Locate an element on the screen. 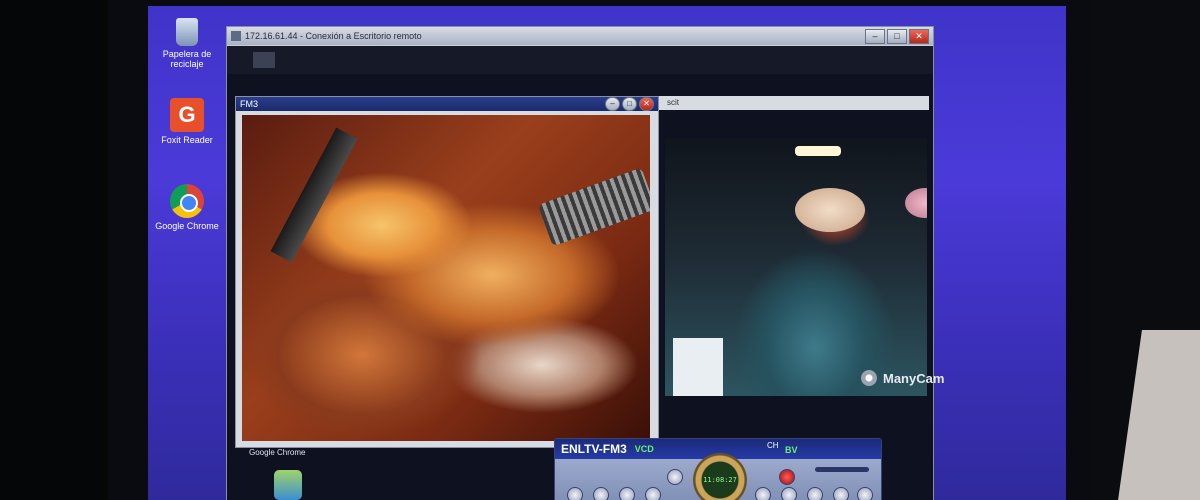 The width and height of the screenshot is (1200, 500). laparoscopy-title: FM3 is located at coordinates (249, 104).